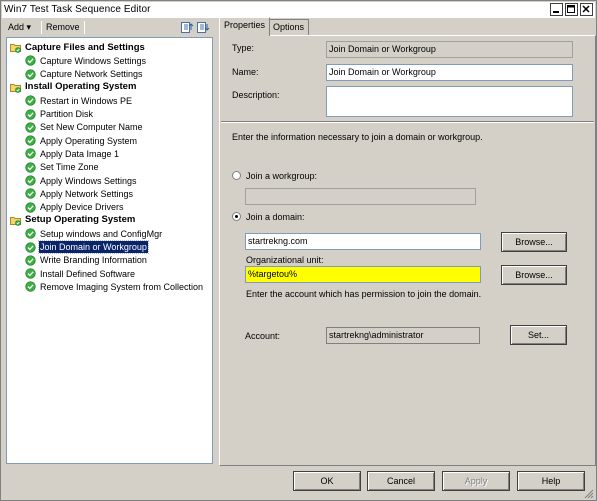  I want to click on tree-step: Restart in Windows PE, so click(79, 100).